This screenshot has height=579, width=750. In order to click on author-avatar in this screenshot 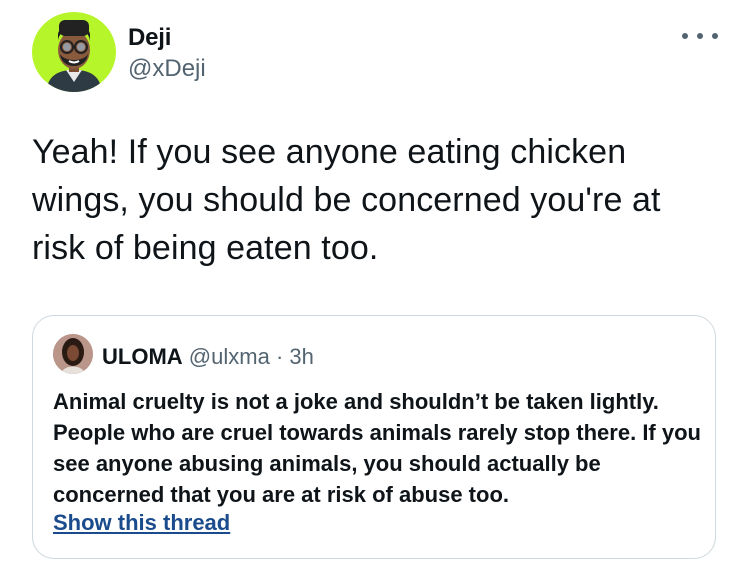, I will do `click(74, 52)`.